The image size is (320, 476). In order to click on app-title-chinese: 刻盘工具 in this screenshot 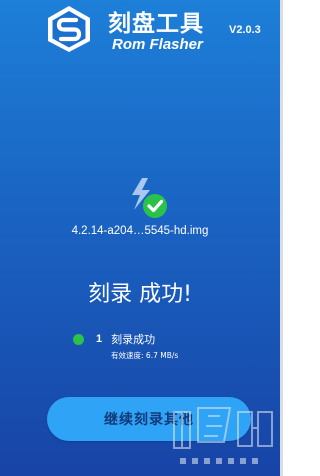, I will do `click(156, 24)`.